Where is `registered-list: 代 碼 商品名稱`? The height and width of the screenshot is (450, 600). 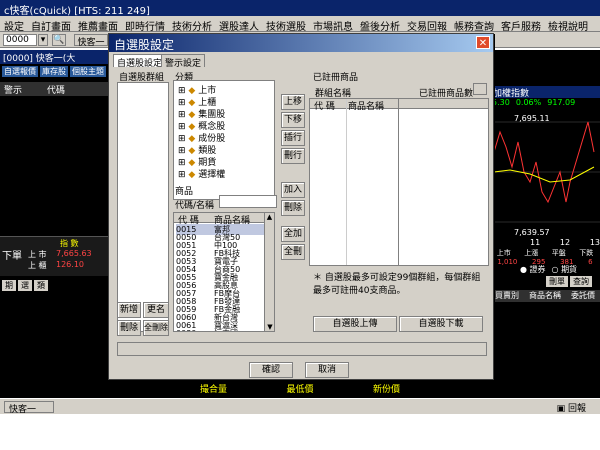
registered-list: 代 碼 商品名稱 is located at coordinates (399, 182).